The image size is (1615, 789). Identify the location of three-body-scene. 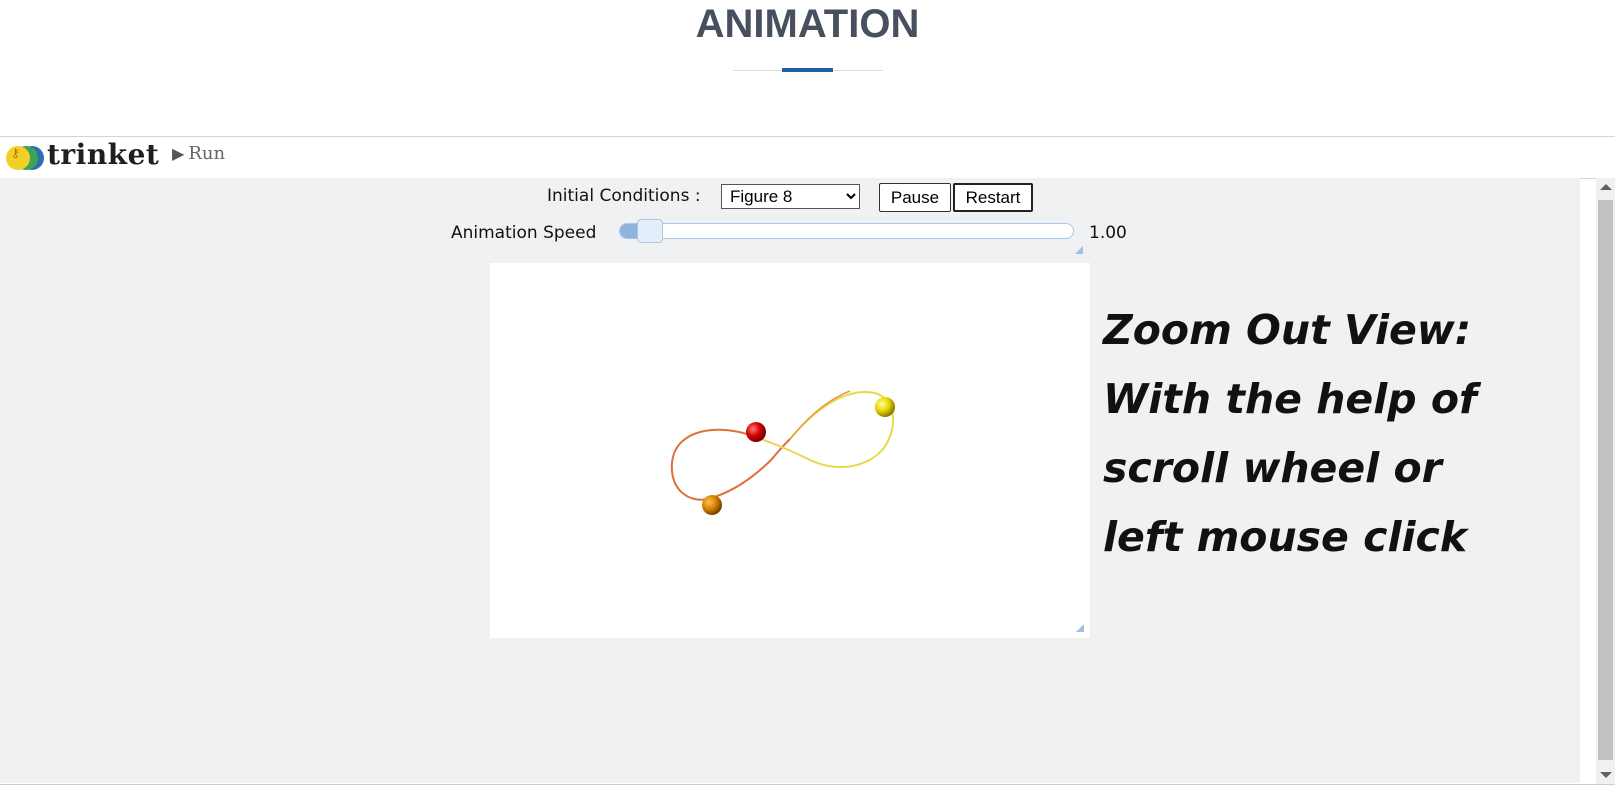
(782, 452).